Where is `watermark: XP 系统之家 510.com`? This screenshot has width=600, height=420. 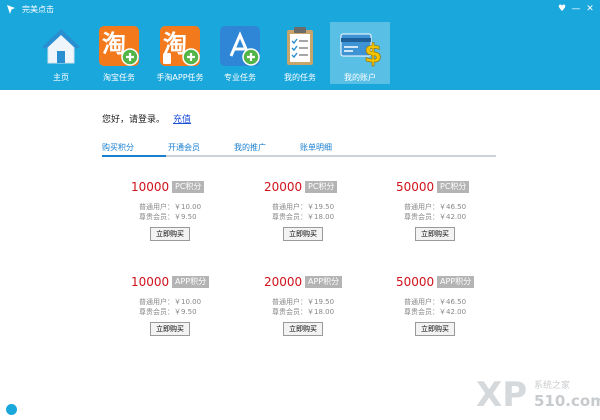 watermark: XP 系统之家 510.com is located at coordinates (538, 395).